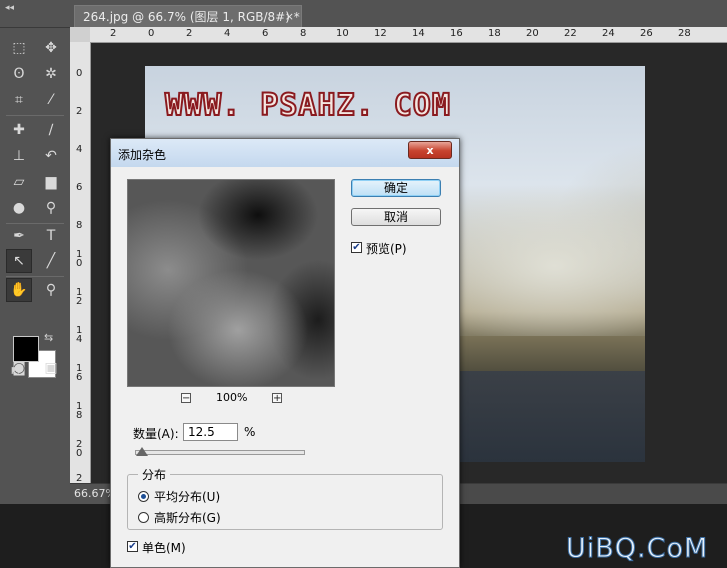 Image resolution: width=727 pixels, height=568 pixels. I want to click on swap-colors-icon: ⇆, so click(48, 337).